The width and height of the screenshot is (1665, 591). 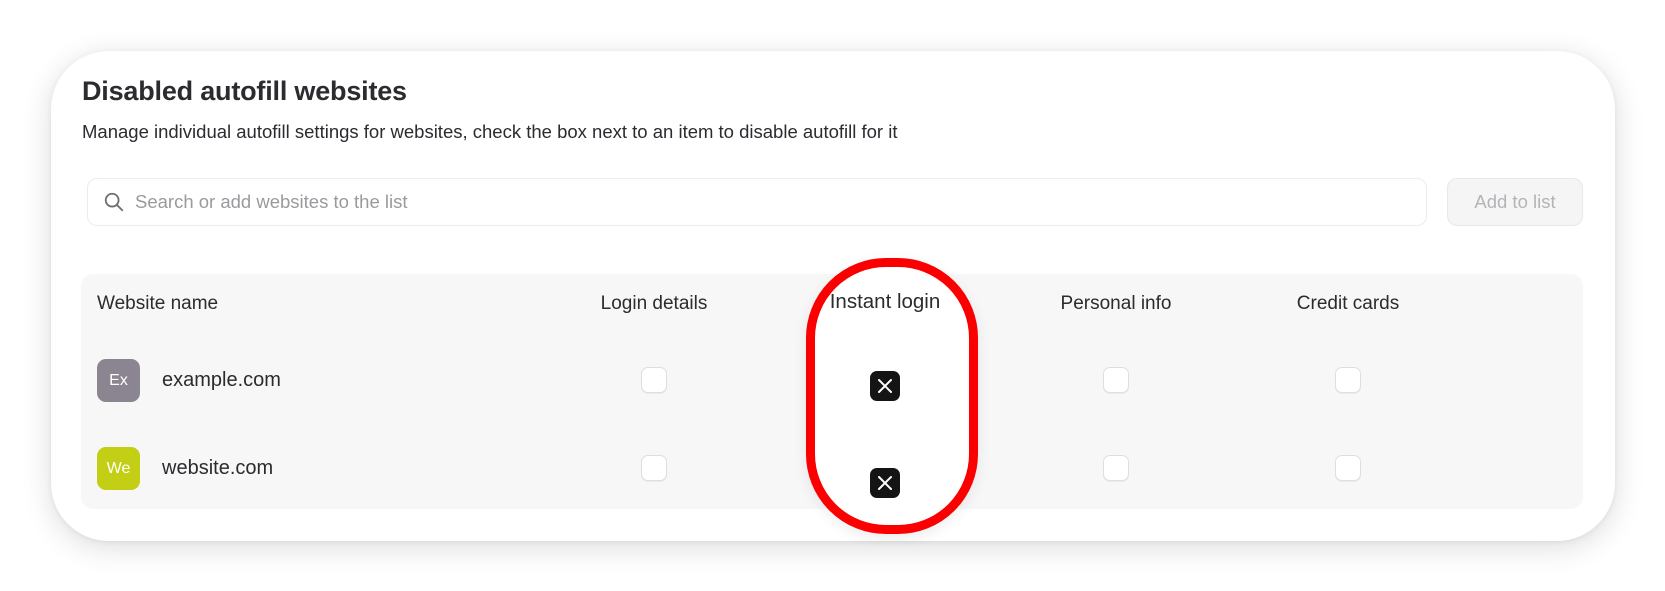 What do you see at coordinates (158, 303) in the screenshot?
I see `column-header-website-name: Website name` at bounding box center [158, 303].